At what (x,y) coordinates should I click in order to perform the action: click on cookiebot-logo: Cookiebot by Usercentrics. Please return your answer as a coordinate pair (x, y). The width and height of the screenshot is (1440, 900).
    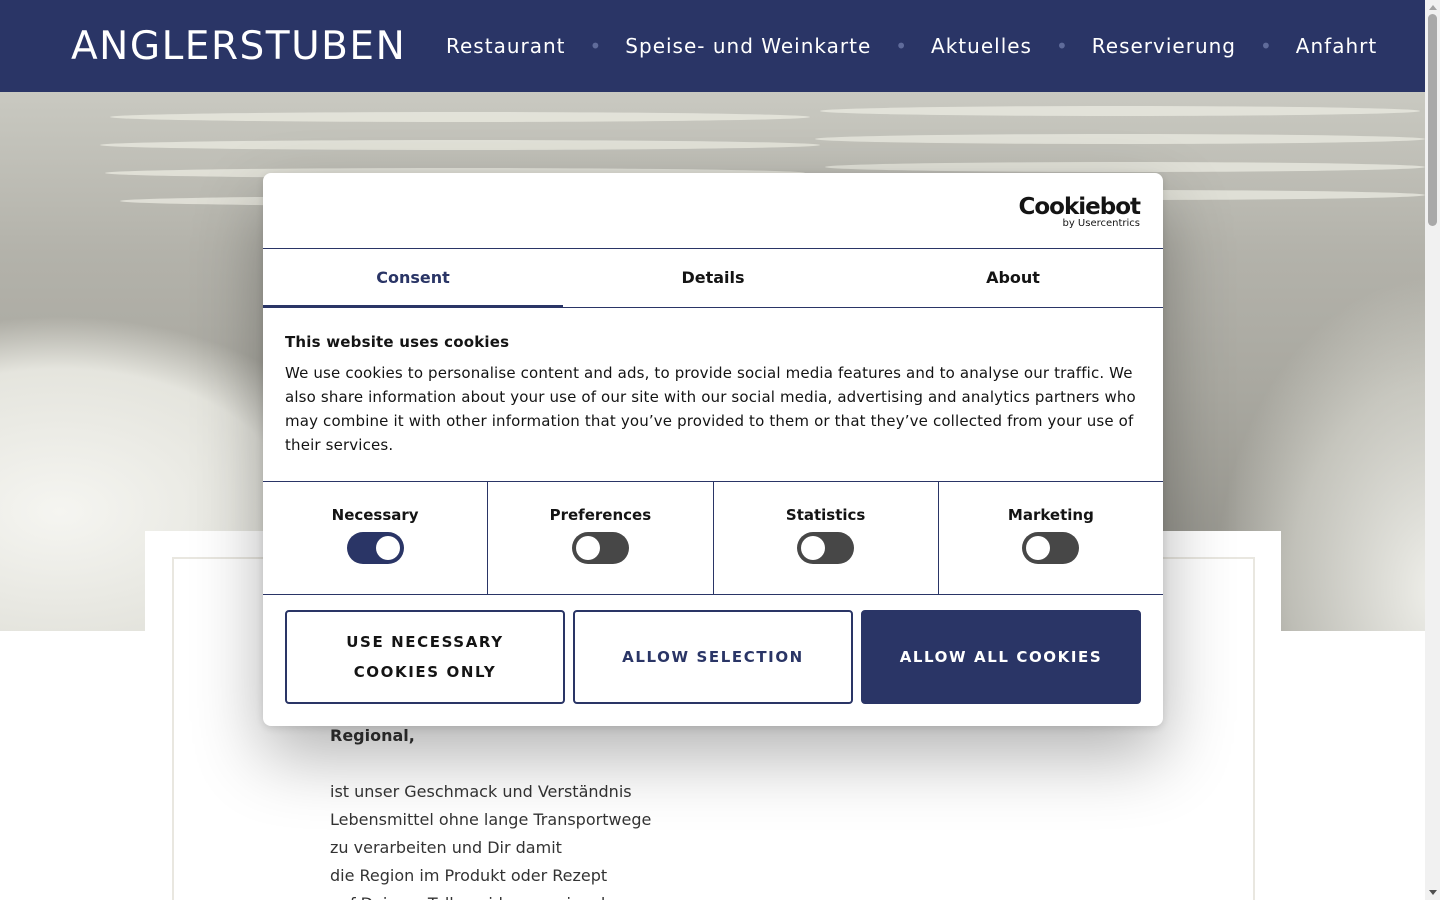
    Looking at the image, I should click on (1079, 211).